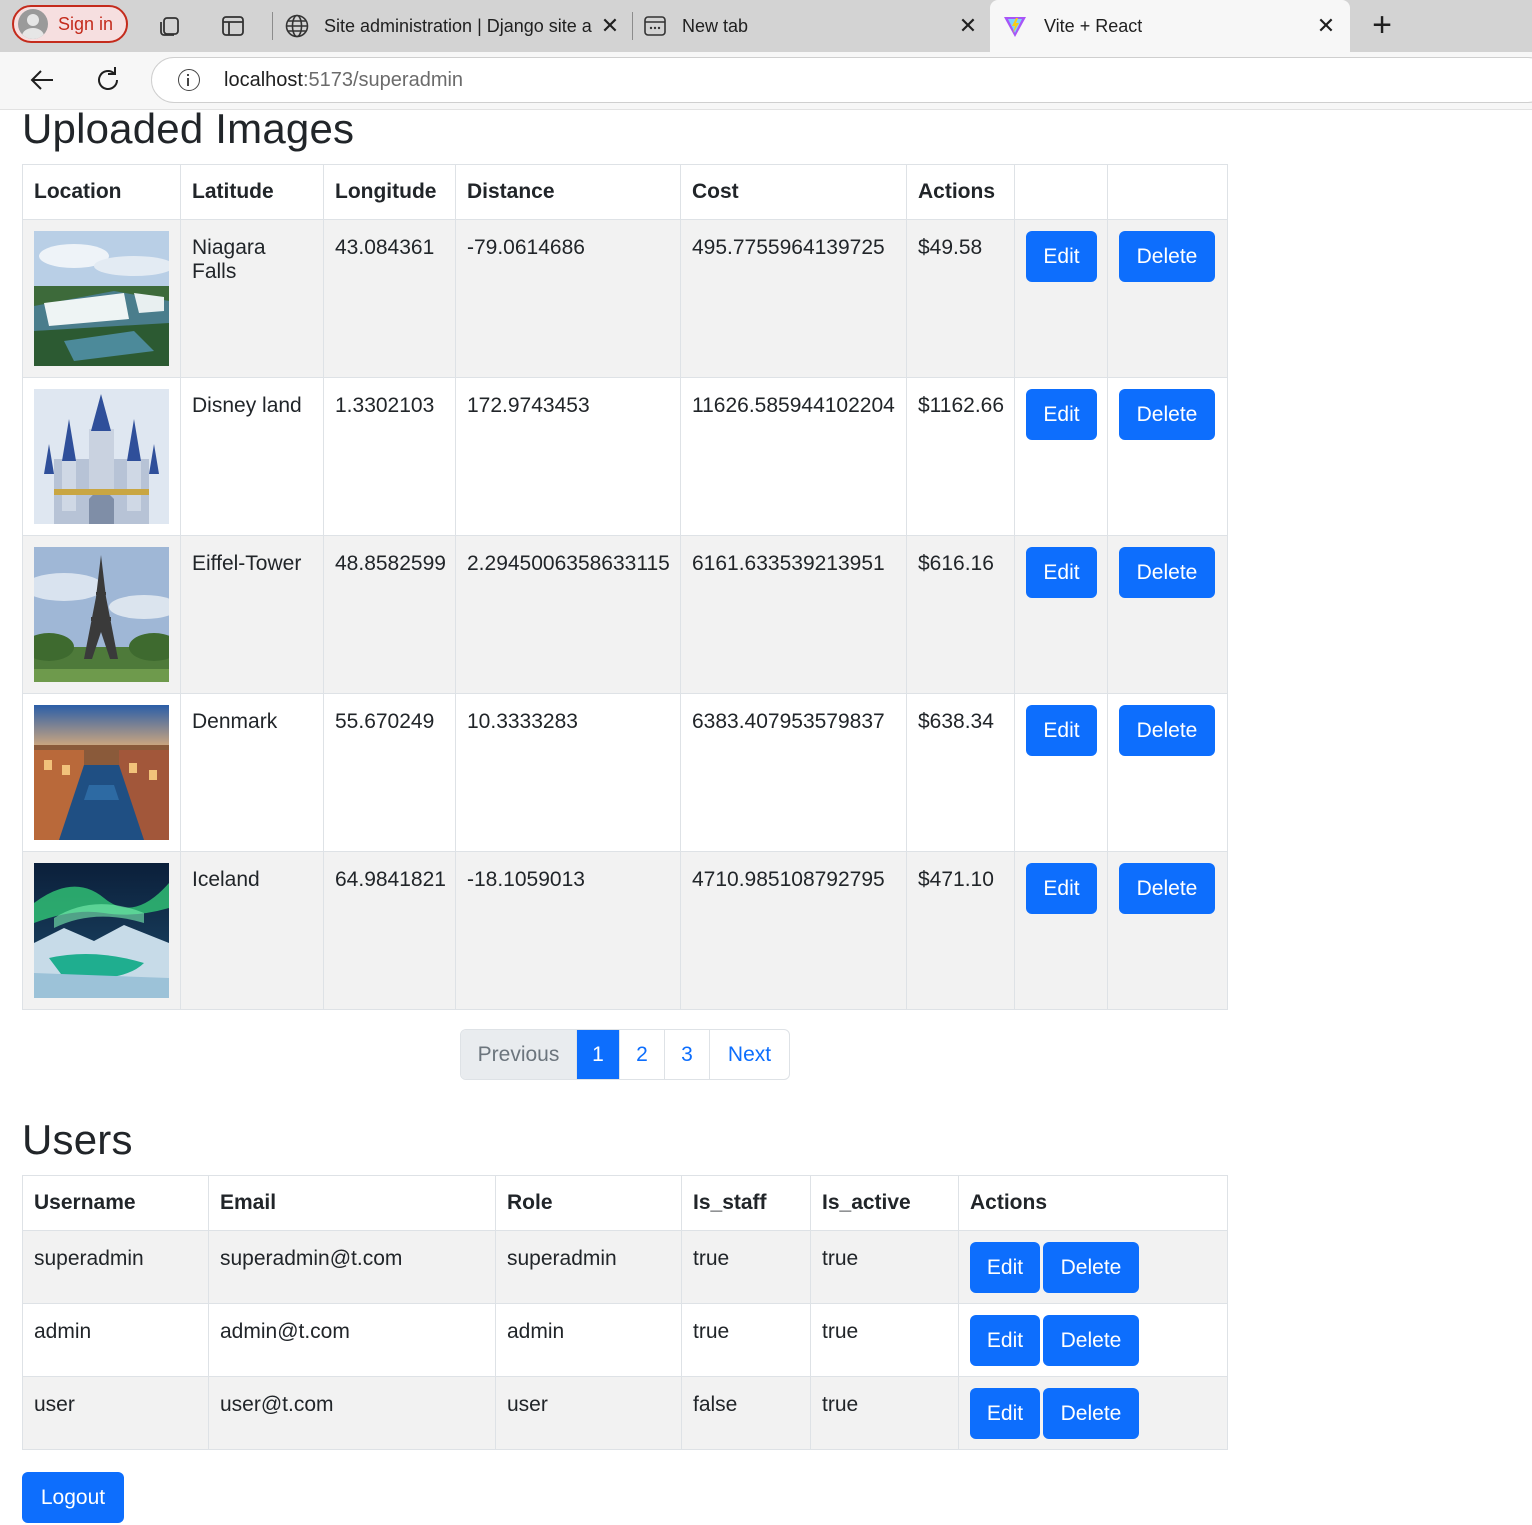 The image size is (1532, 1525). Describe the element at coordinates (588, 1267) in the screenshot. I see `role-cell: superadmin` at that location.